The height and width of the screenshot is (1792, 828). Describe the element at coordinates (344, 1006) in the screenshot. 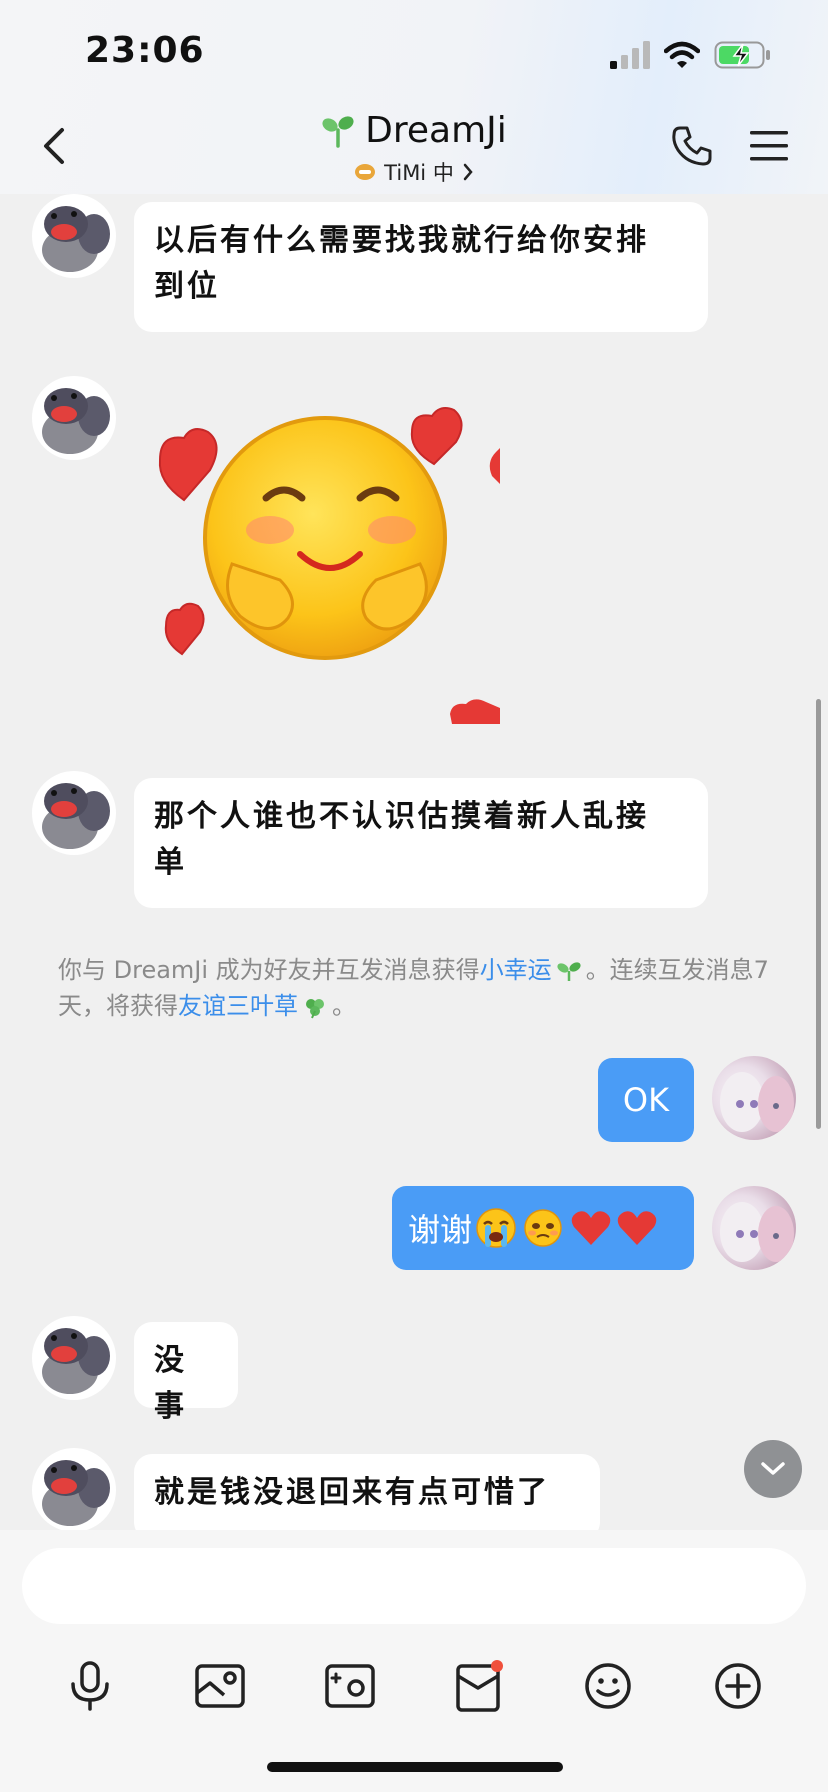

I see `notice-text: 。` at that location.